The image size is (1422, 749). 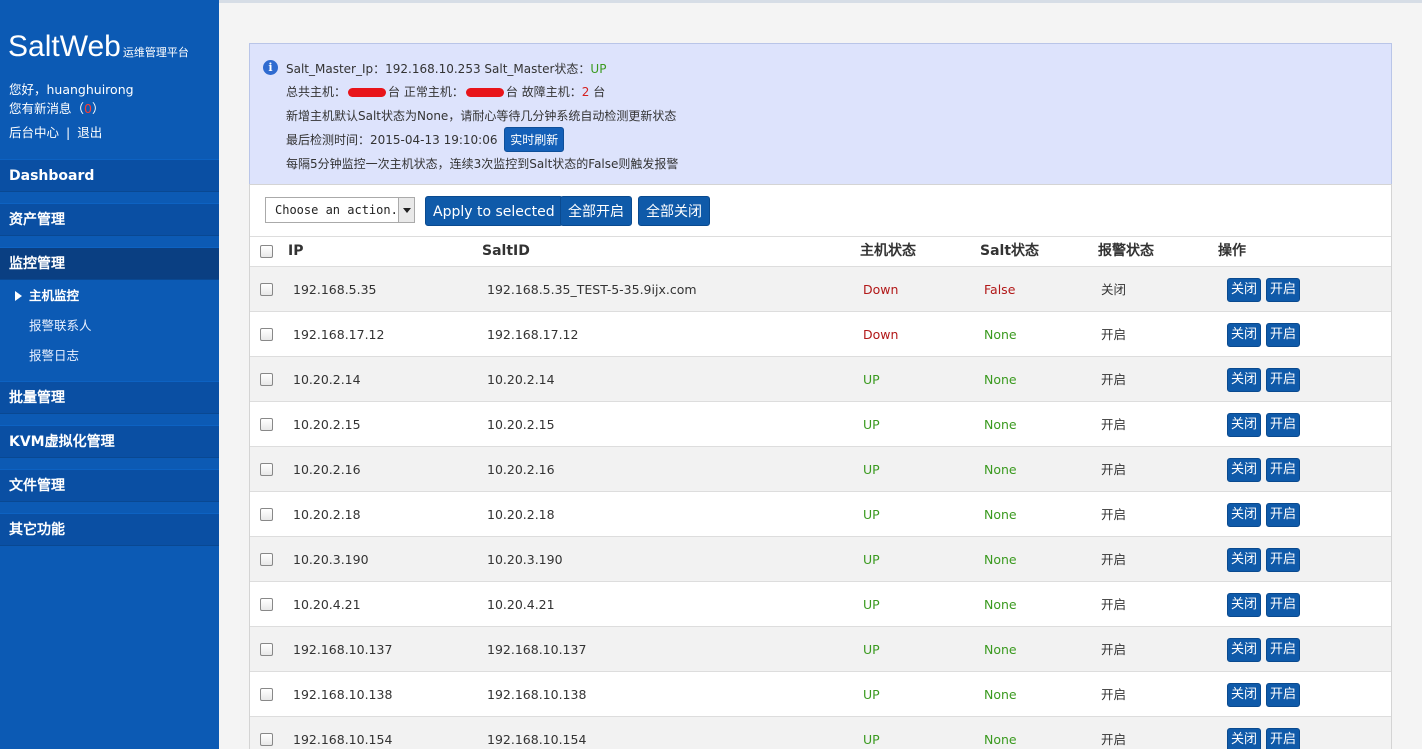 What do you see at coordinates (674, 211) in the screenshot?
I see `disable-all-button: 全部关闭` at bounding box center [674, 211].